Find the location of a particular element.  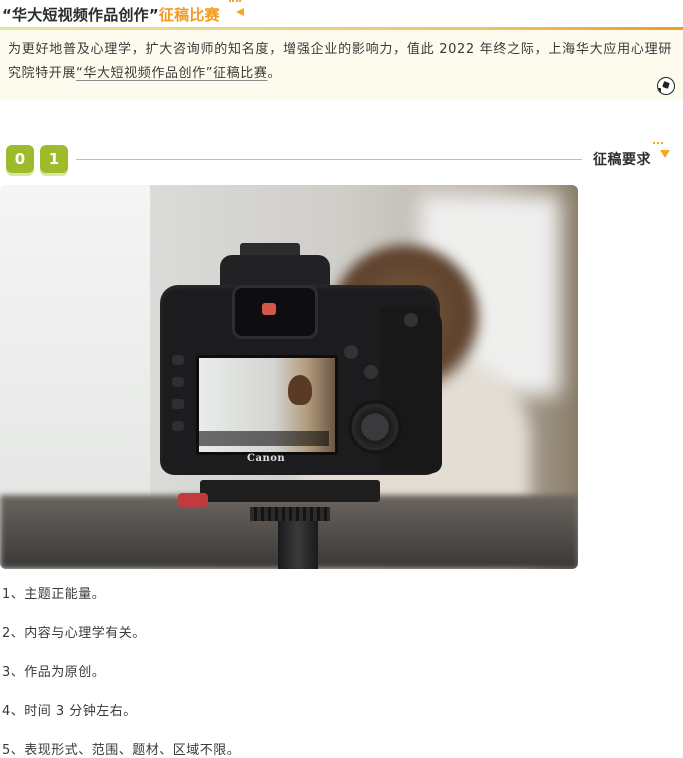

section-header: 0 1 征稿要求 is located at coordinates (341, 160).